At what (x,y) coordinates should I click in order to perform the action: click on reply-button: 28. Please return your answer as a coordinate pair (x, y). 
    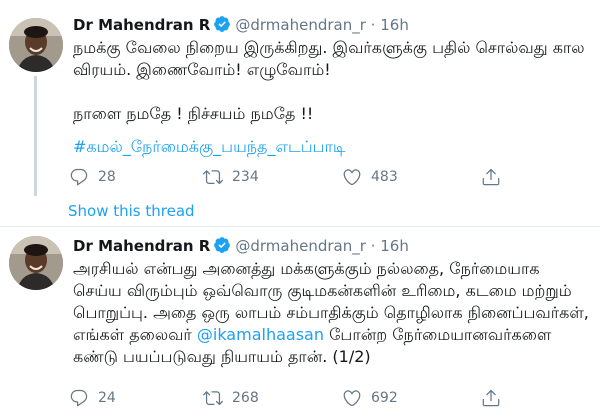
    Looking at the image, I should click on (92, 177).